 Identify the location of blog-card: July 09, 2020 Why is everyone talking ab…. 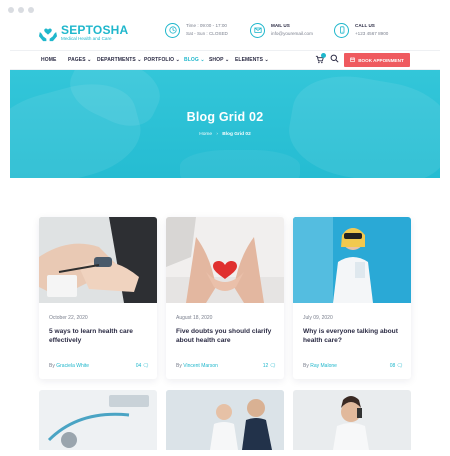
(352, 298).